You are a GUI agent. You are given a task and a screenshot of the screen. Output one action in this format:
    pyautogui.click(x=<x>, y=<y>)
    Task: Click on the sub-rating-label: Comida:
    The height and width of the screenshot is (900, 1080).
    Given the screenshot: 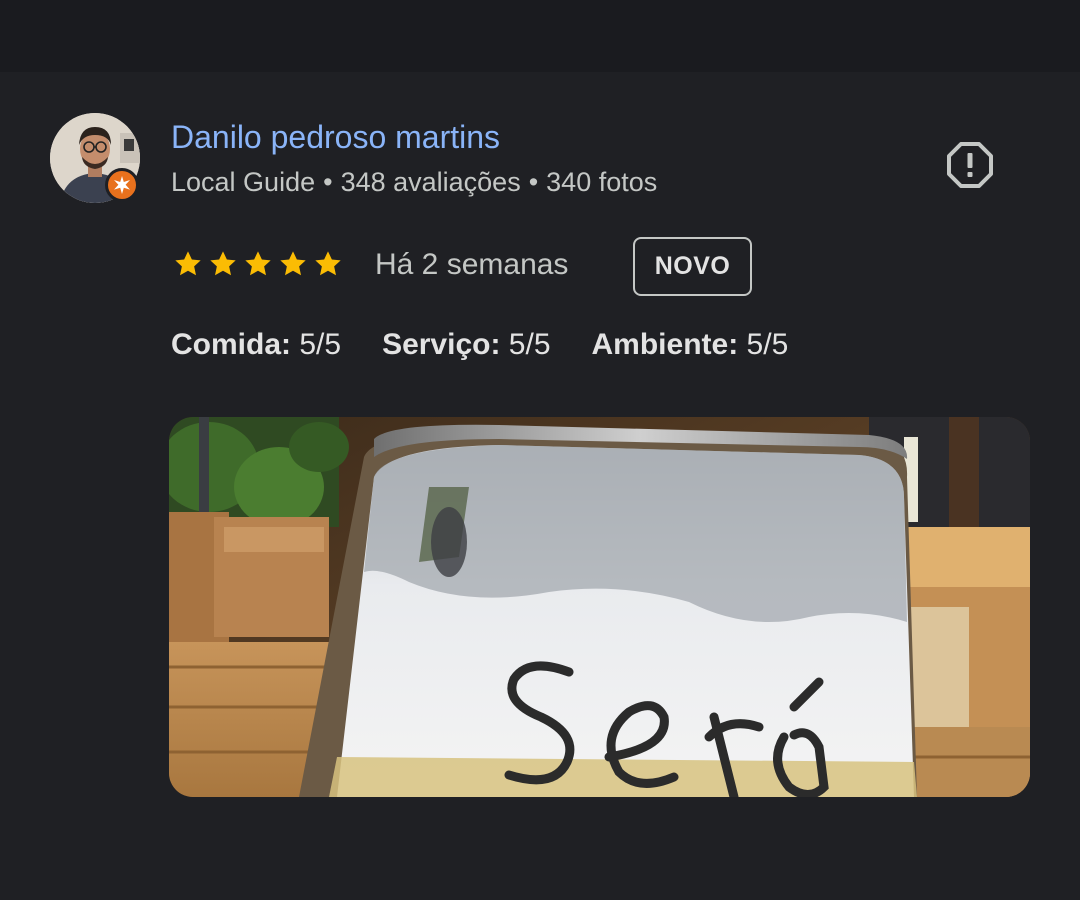 What is the action you would take?
    pyautogui.click(x=231, y=344)
    